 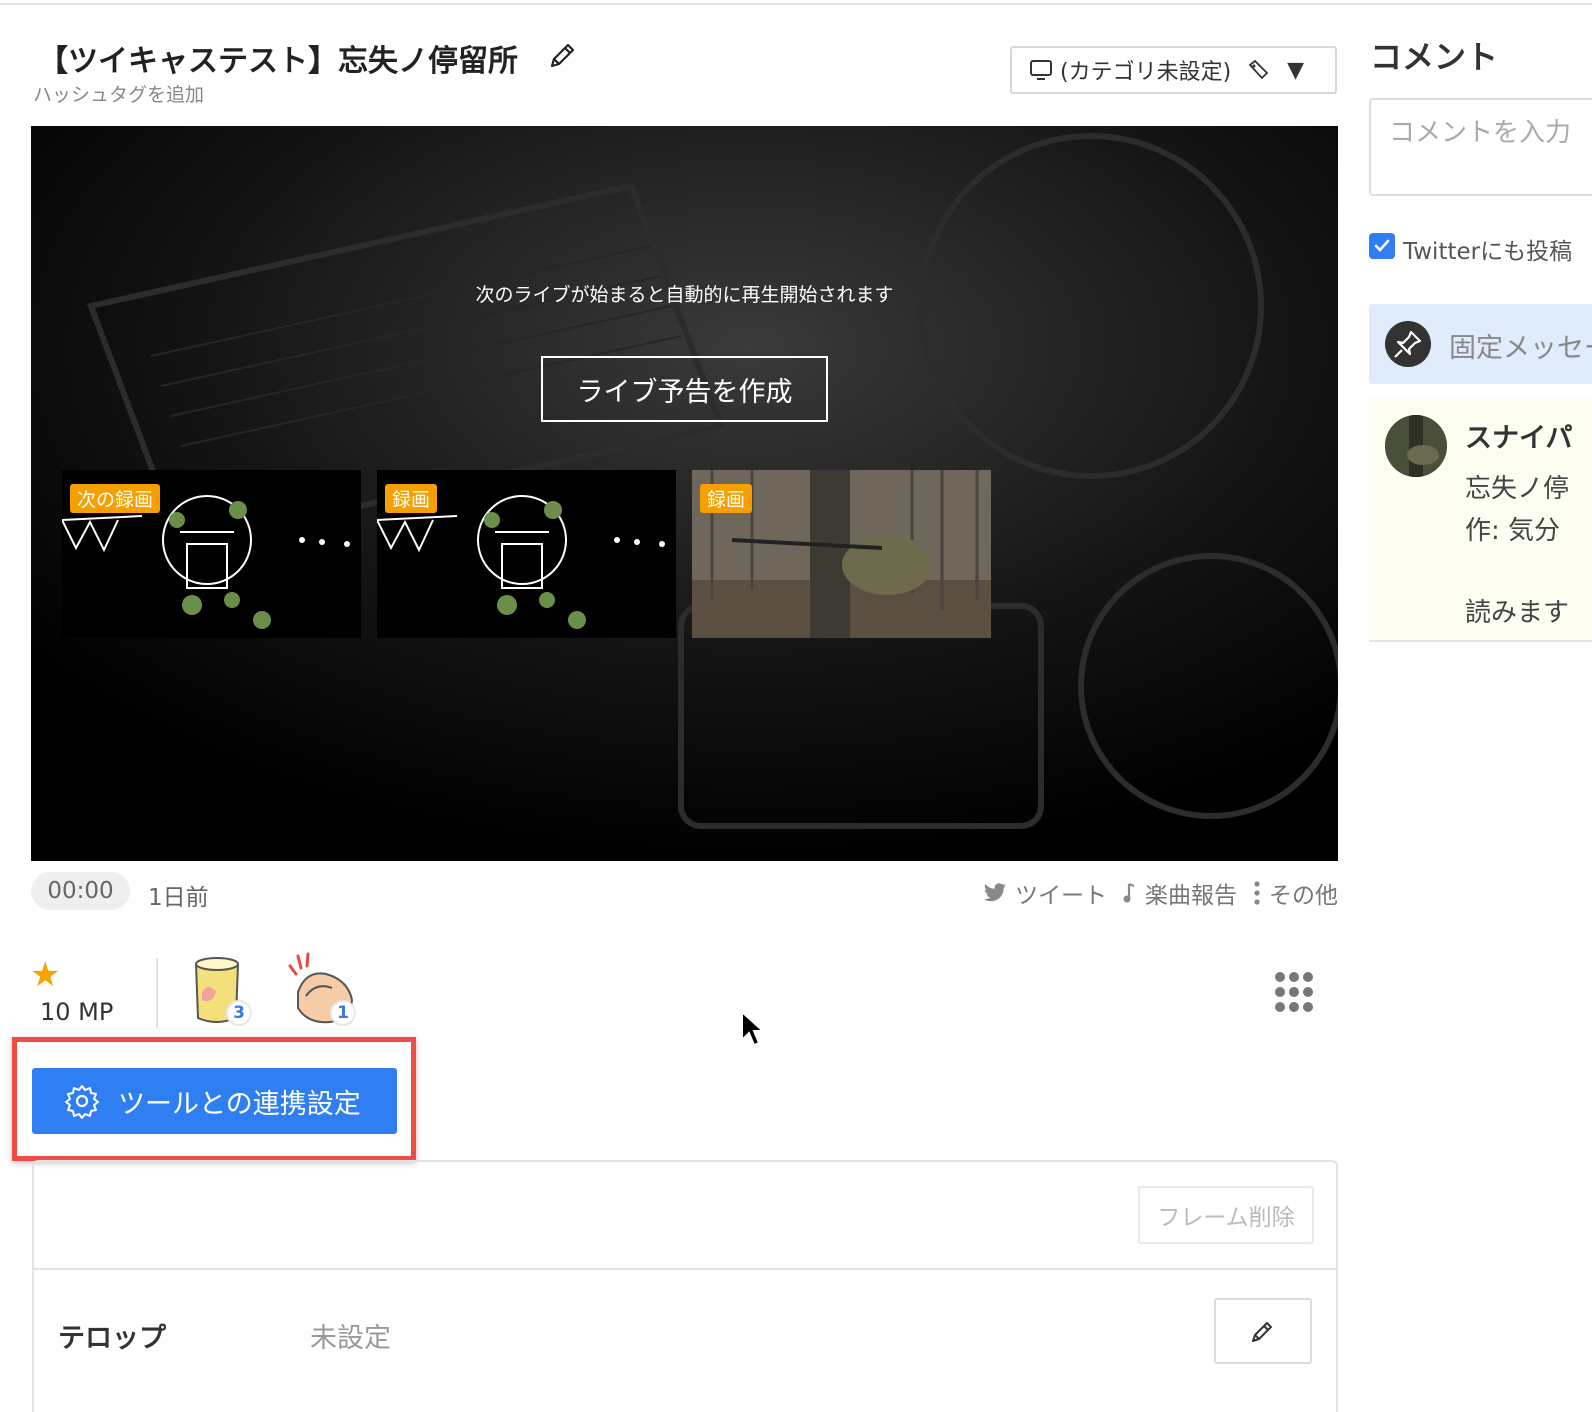 I want to click on tweet-link: ツイート, so click(x=1045, y=893).